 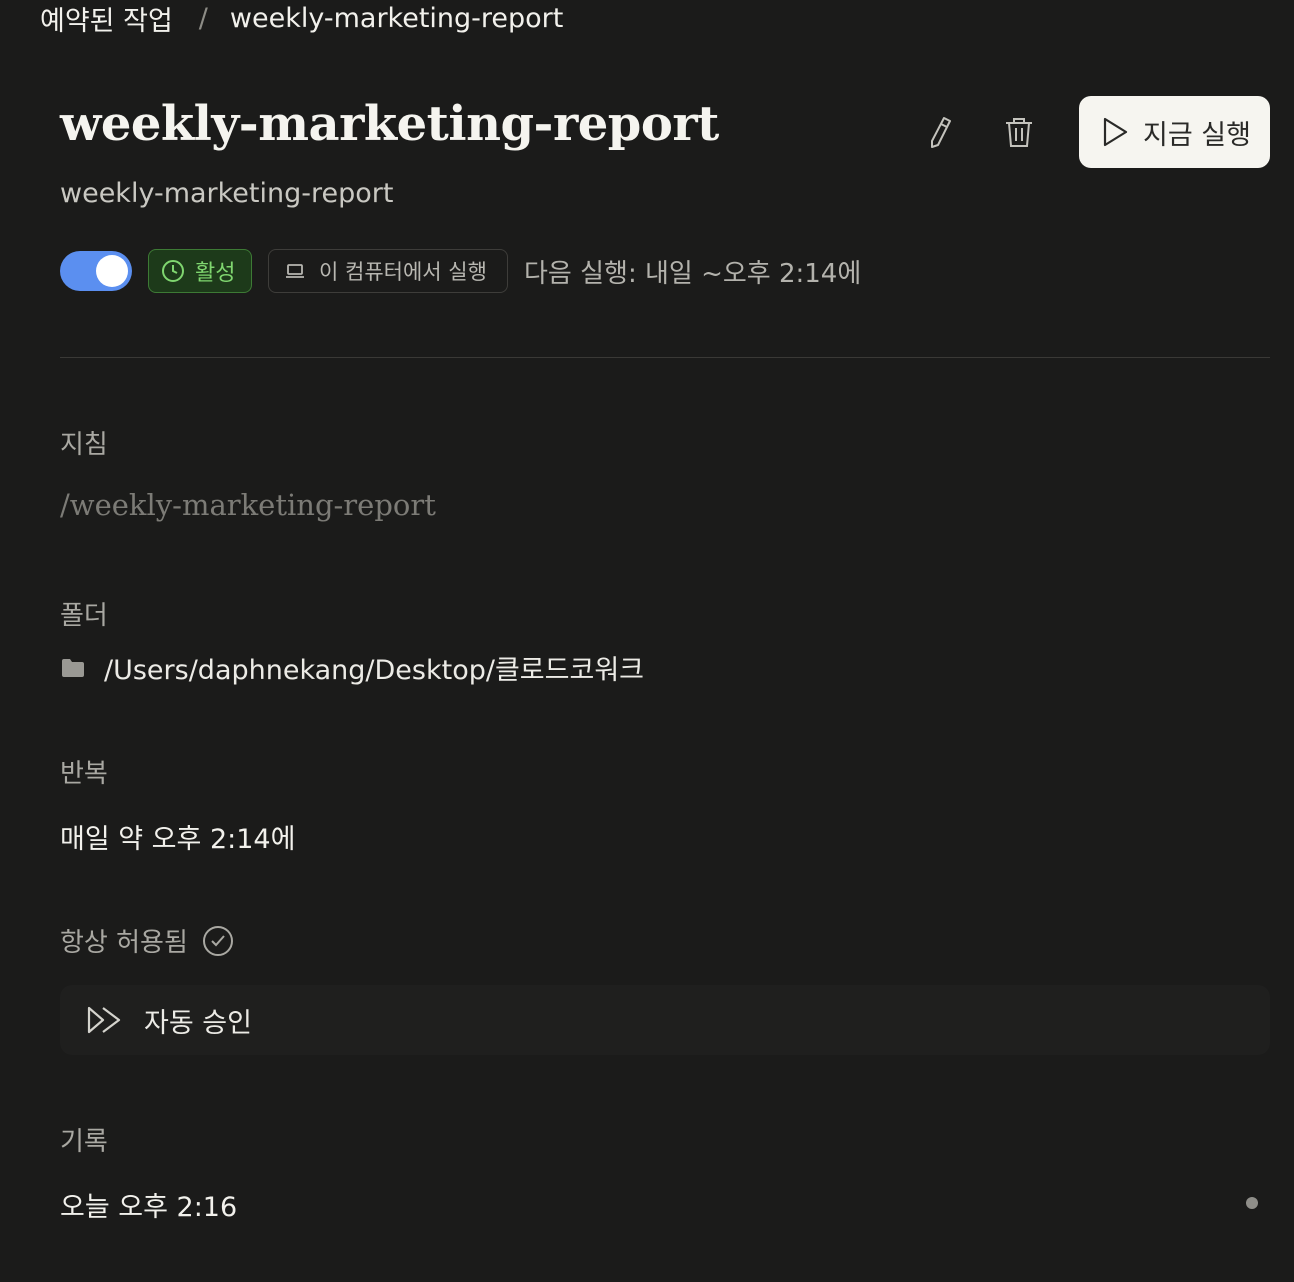 I want to click on delete-button, so click(x=1019, y=132).